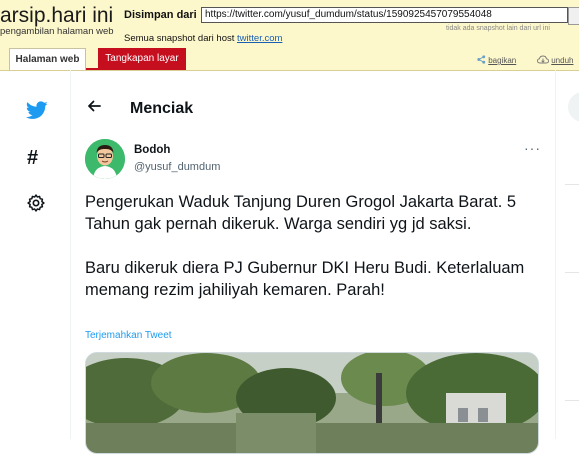 The width and height of the screenshot is (579, 454). I want to click on back-arrow-icon, so click(94, 106).